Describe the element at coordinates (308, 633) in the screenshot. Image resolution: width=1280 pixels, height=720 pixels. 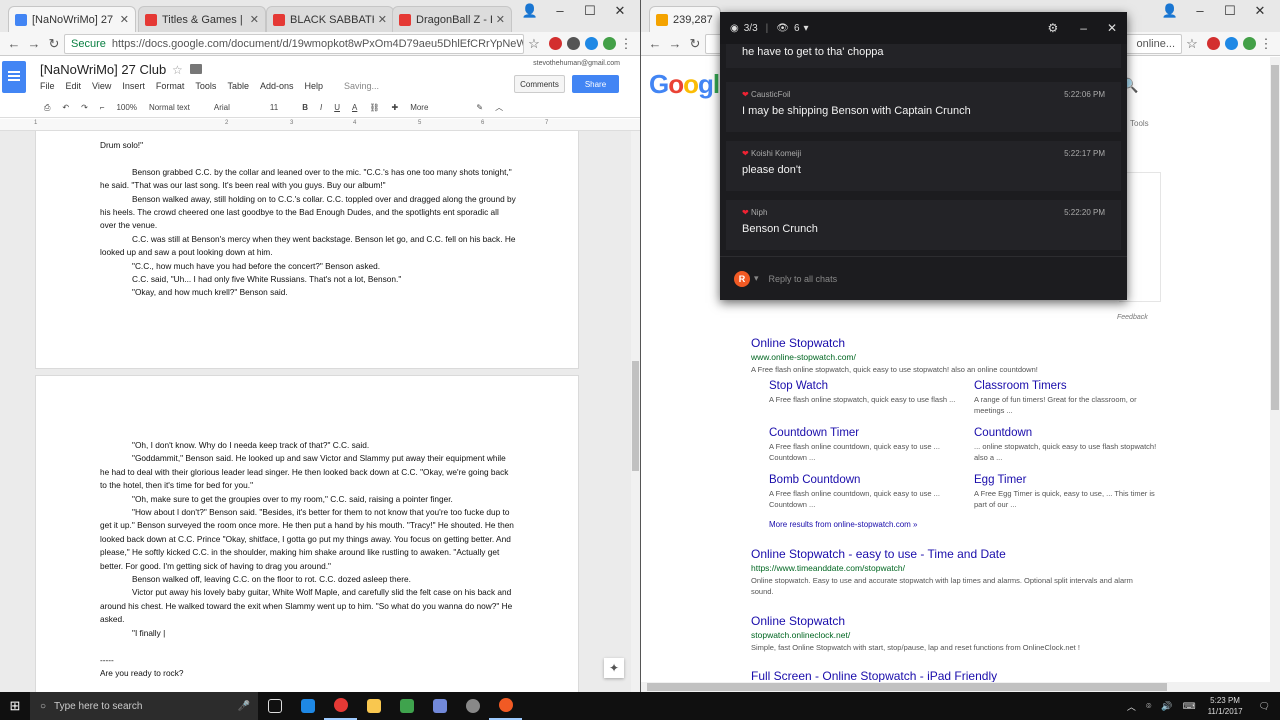
I see `paragraph: "I finally |` at that location.